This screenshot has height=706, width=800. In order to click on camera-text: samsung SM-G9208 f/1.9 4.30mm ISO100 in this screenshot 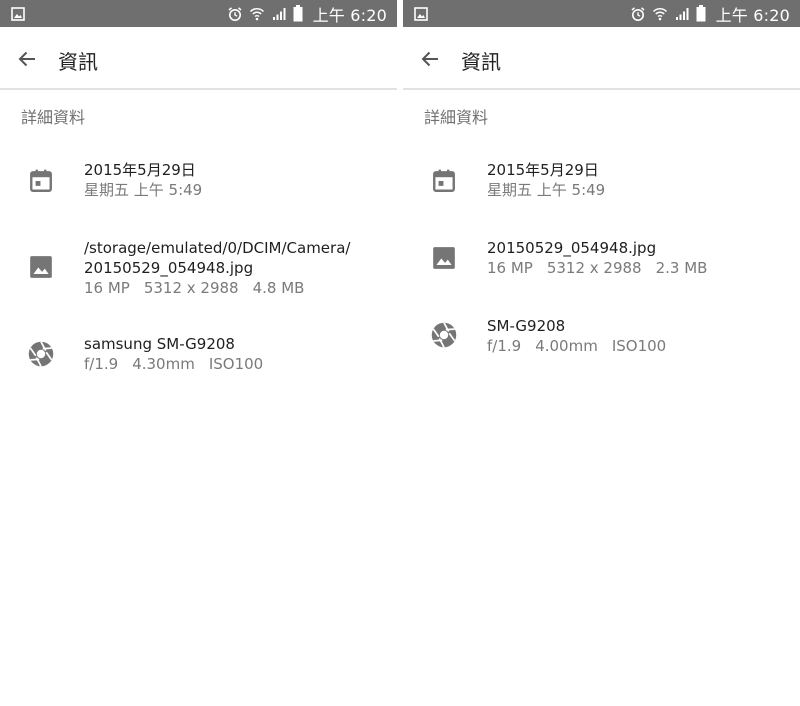, I will do `click(238, 354)`.